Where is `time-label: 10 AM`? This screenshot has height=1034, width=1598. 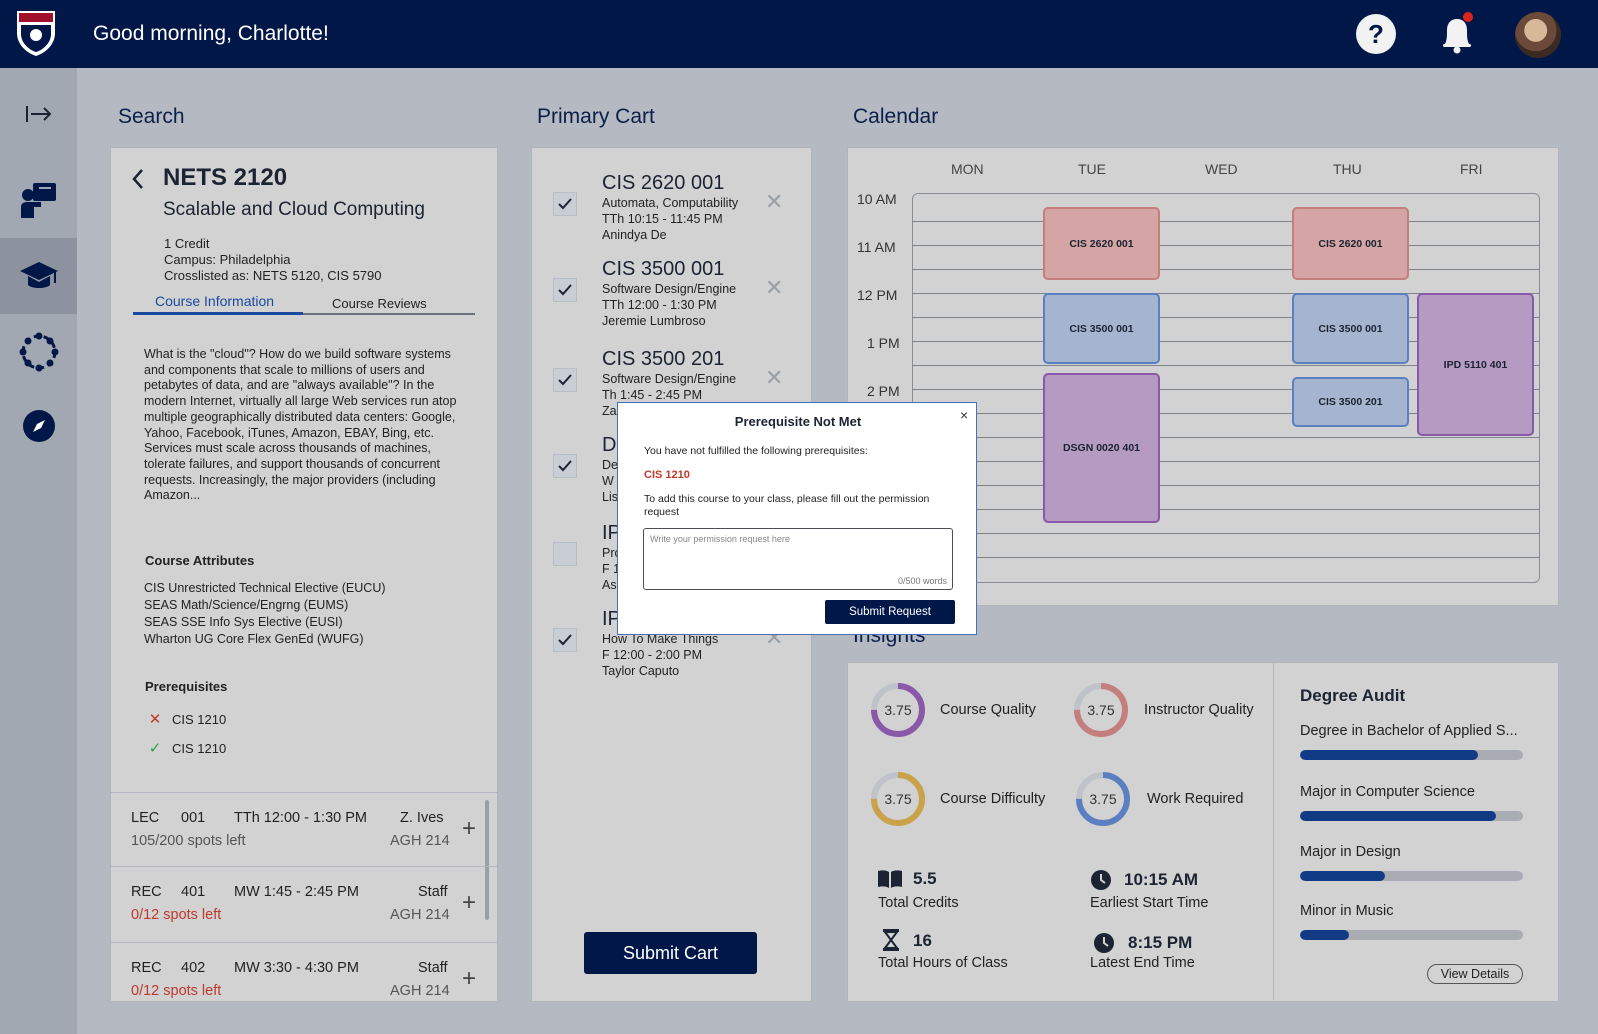 time-label: 10 AM is located at coordinates (877, 199).